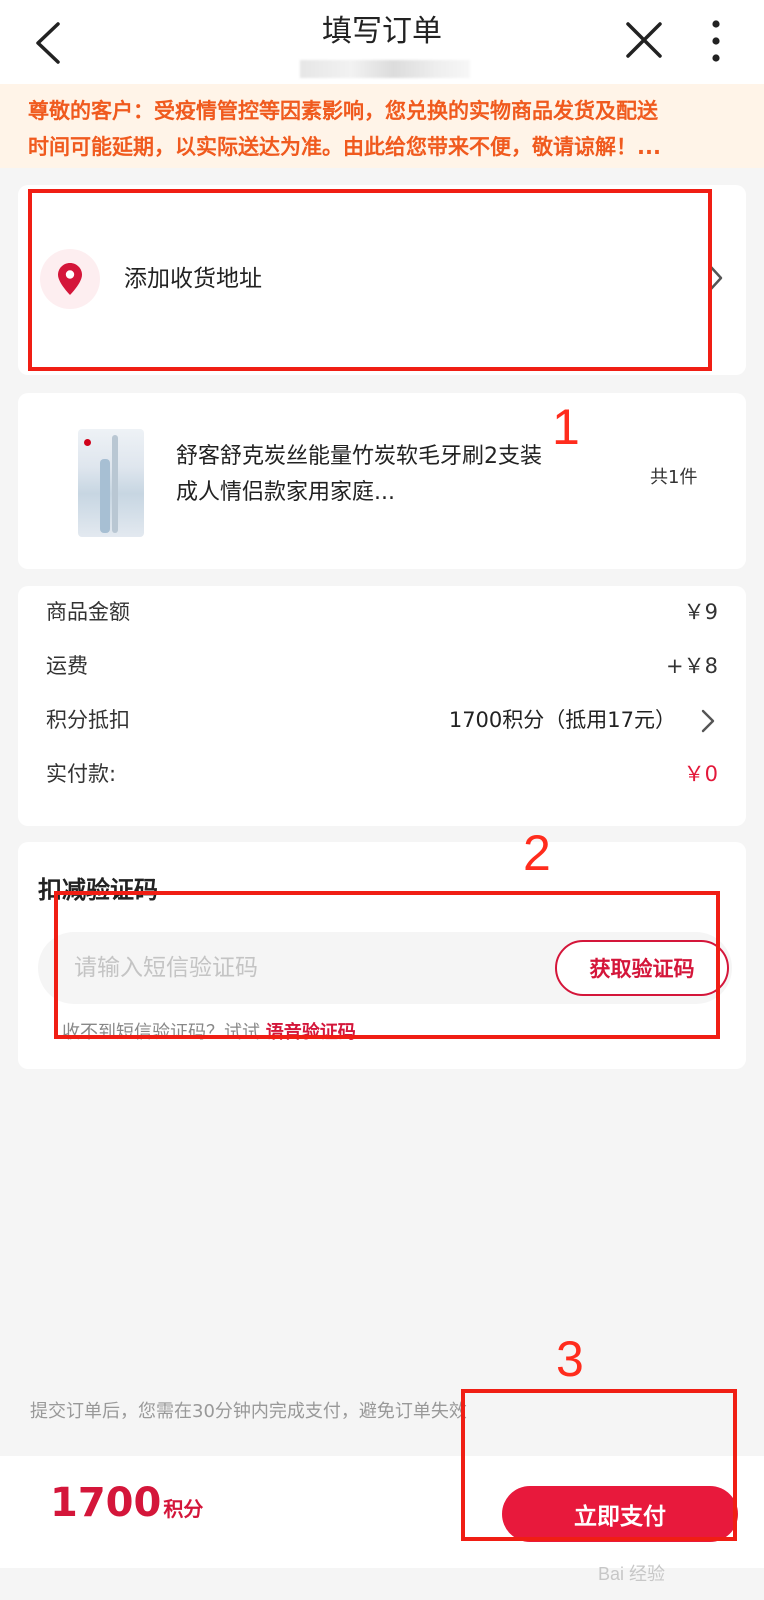  I want to click on shipping-value: +￥8, so click(692, 666).